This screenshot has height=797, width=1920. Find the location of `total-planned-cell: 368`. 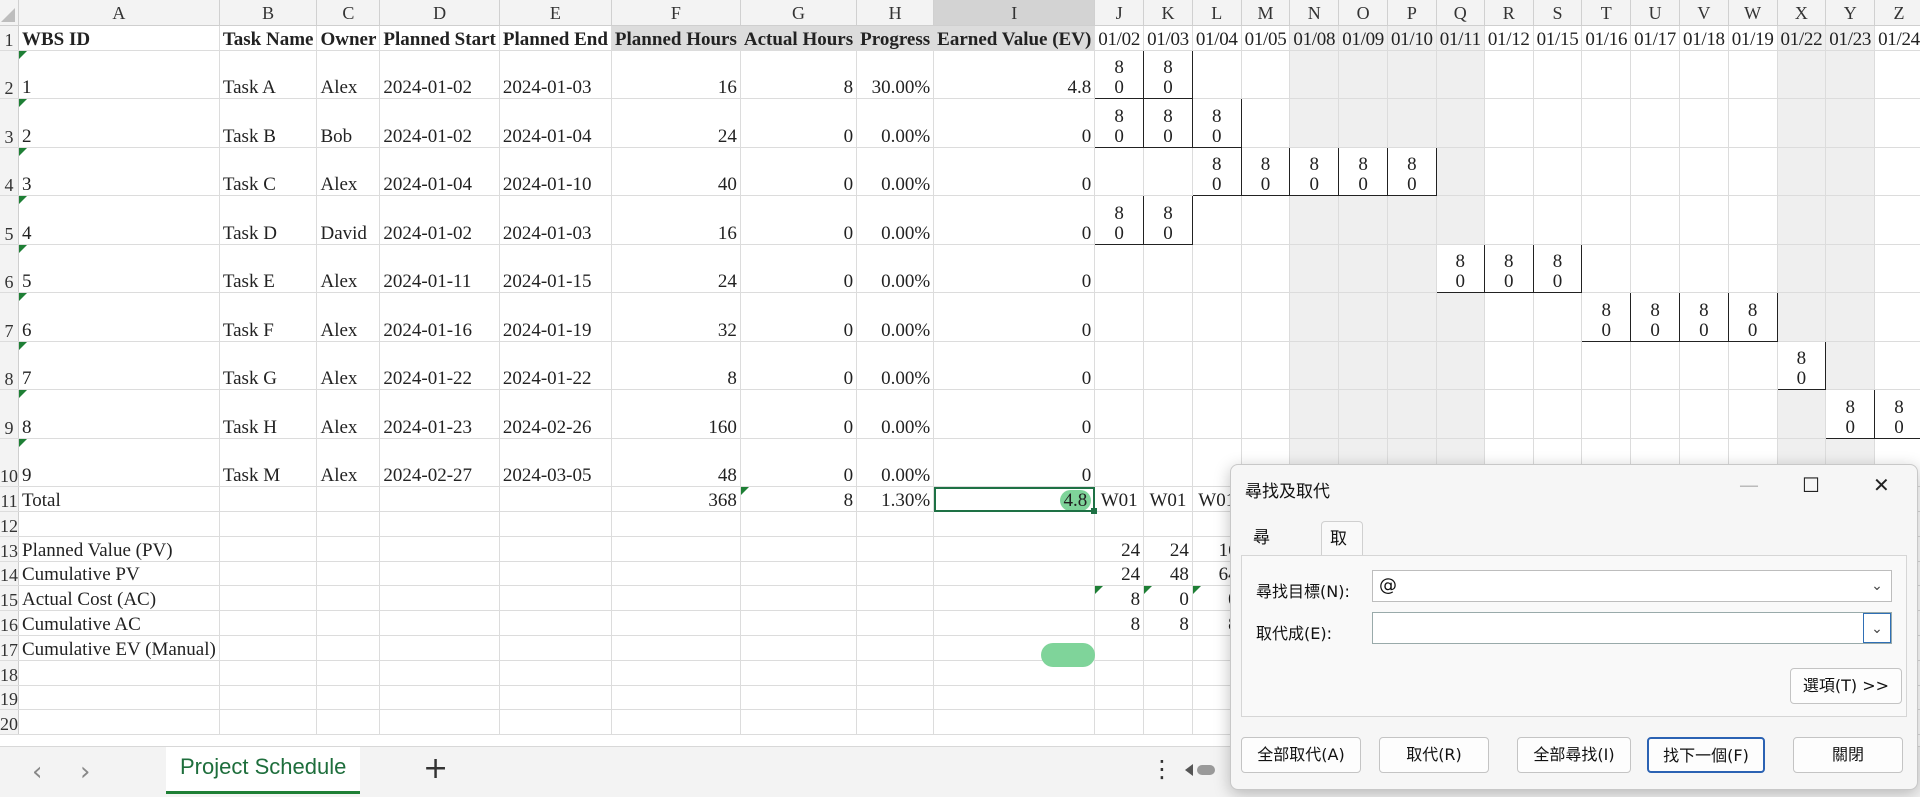

total-planned-cell: 368 is located at coordinates (676, 499).